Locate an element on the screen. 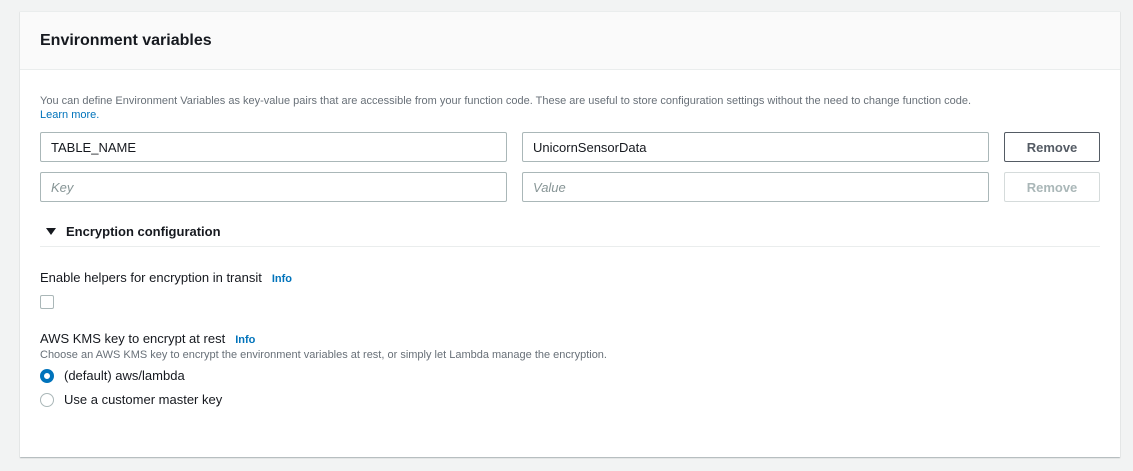 This screenshot has width=1133, height=471. env-var-row: Remove is located at coordinates (570, 147).